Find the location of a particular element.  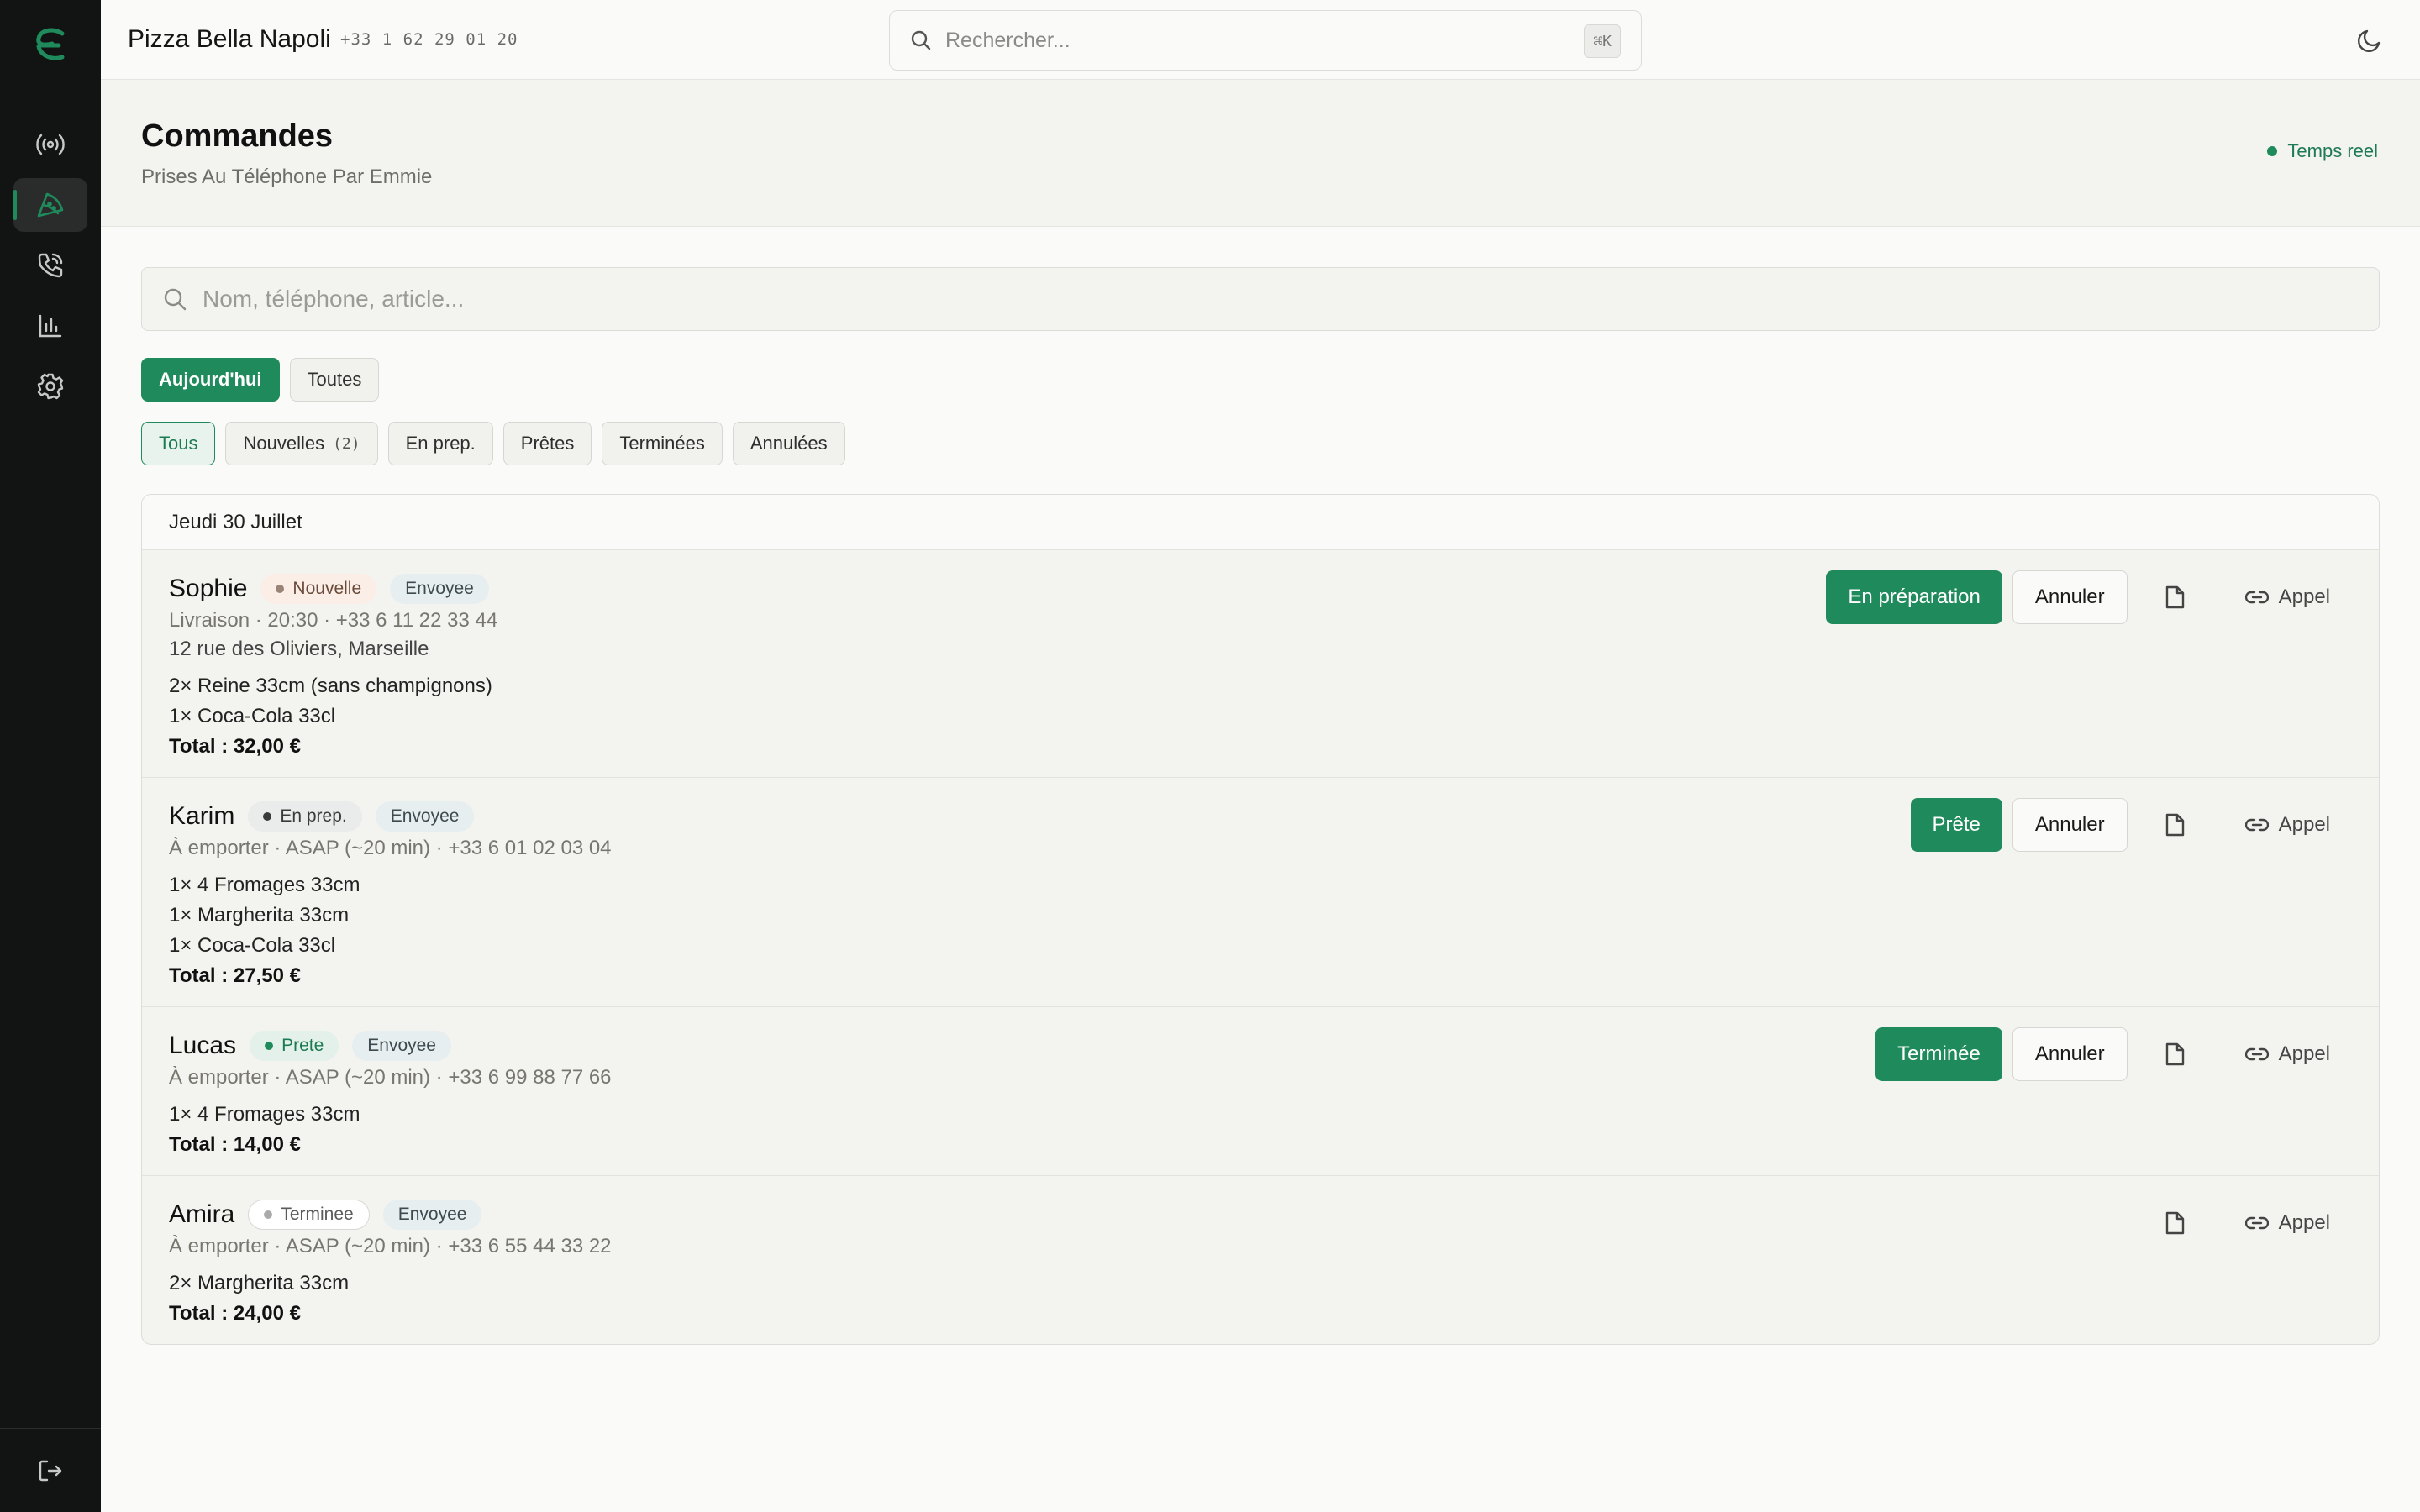

status-badge: Prete is located at coordinates (294, 1046).